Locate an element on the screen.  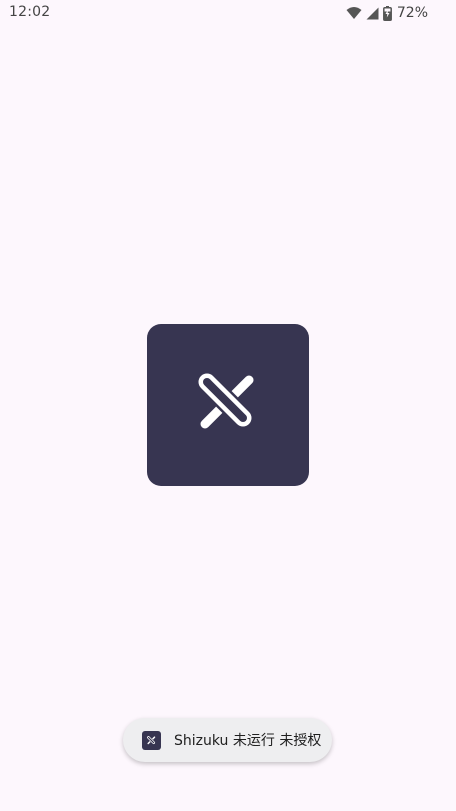
toast-message: Shizuku 未运行 未授权 is located at coordinates (248, 741).